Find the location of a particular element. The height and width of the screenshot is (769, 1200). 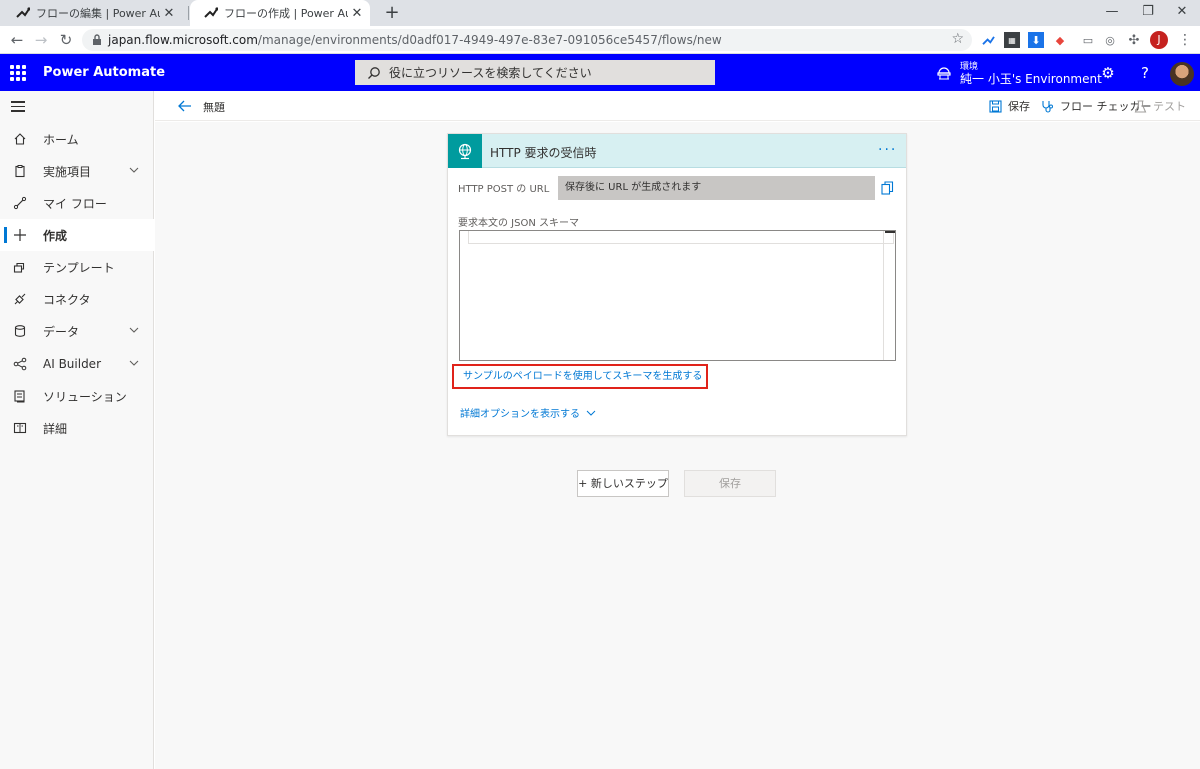

browser-tab-create-flow: フローの作成 | Power Automate ✕ is located at coordinates (280, 13).